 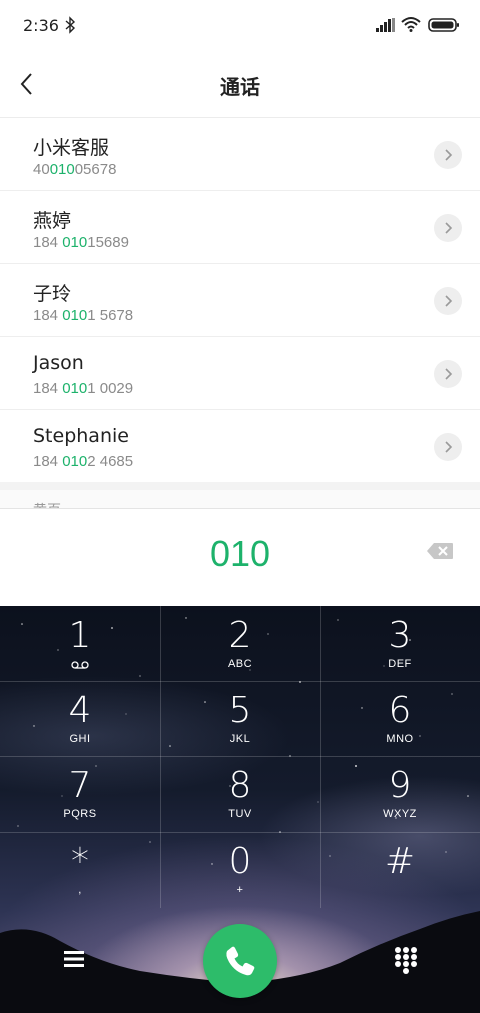 I want to click on contact-row: Jason 184 0101 0029, so click(x=240, y=373).